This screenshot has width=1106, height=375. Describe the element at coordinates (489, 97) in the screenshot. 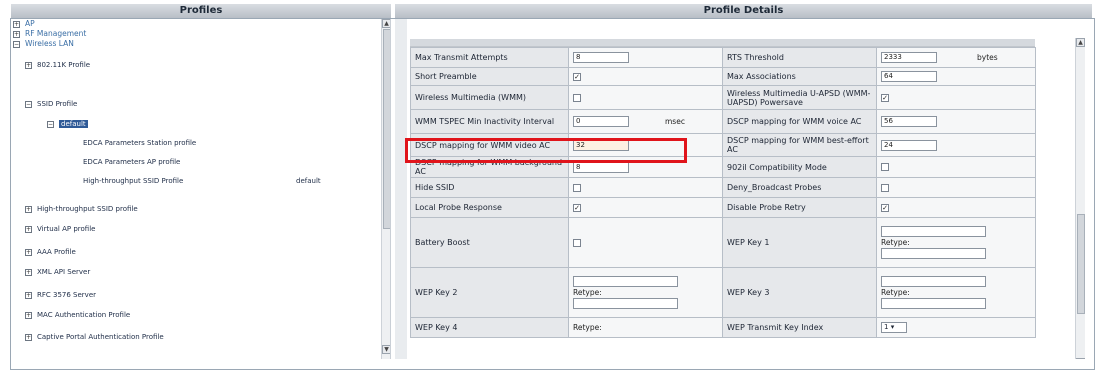

I see `wmm-label: Wireless Multimedia (WMM)` at that location.